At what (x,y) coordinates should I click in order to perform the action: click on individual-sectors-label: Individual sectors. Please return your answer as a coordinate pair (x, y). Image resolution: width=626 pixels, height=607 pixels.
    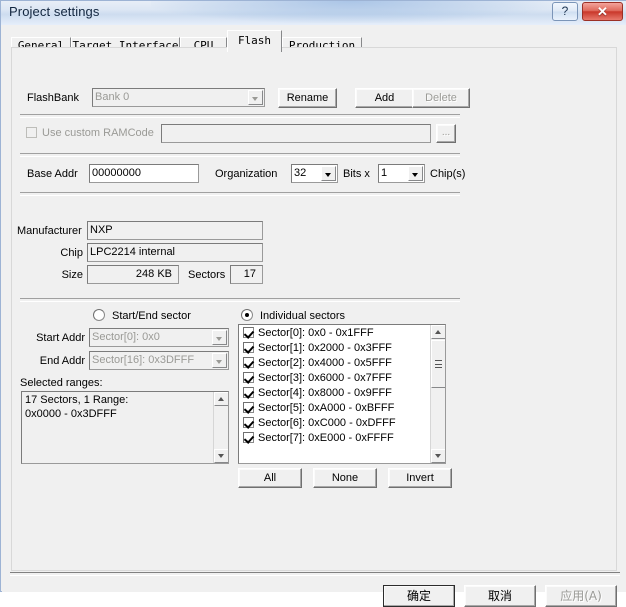
    Looking at the image, I should click on (302, 316).